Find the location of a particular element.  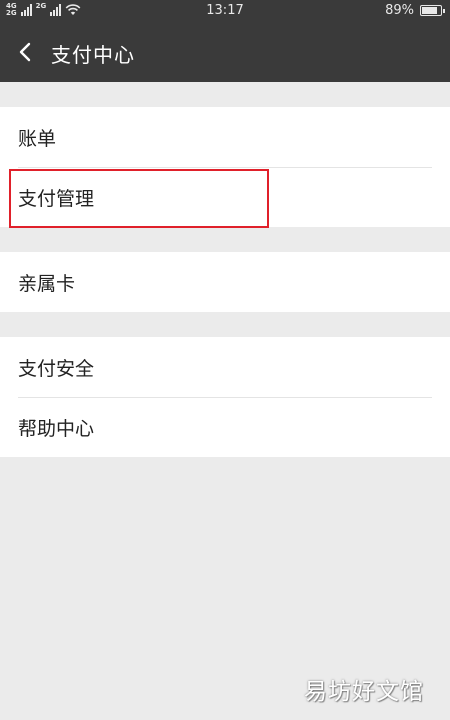

menu-item-label: 亲属卡 is located at coordinates (47, 283).